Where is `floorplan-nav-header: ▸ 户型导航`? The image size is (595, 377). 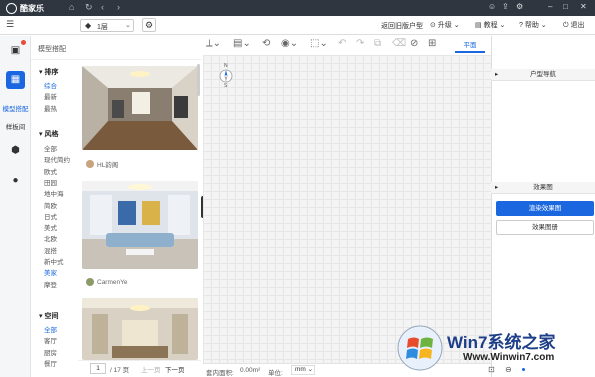
floorplan-nav-header: ▸ 户型导航 is located at coordinates (543, 75).